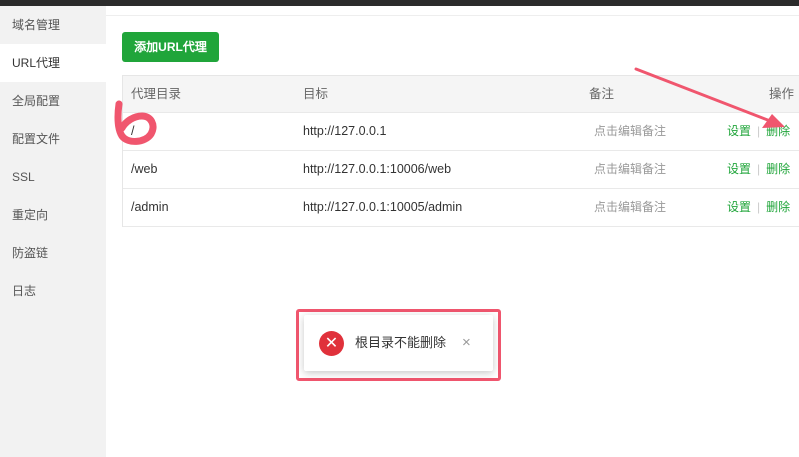 The image size is (799, 457). What do you see at coordinates (53, 63) in the screenshot?
I see `sidebar-item-url-proxy: URL代理` at bounding box center [53, 63].